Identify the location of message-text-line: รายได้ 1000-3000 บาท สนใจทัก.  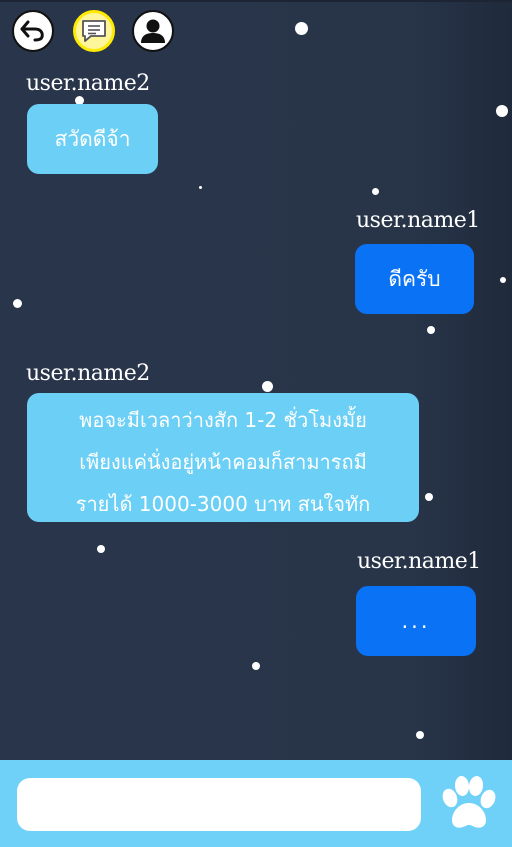
(223, 504).